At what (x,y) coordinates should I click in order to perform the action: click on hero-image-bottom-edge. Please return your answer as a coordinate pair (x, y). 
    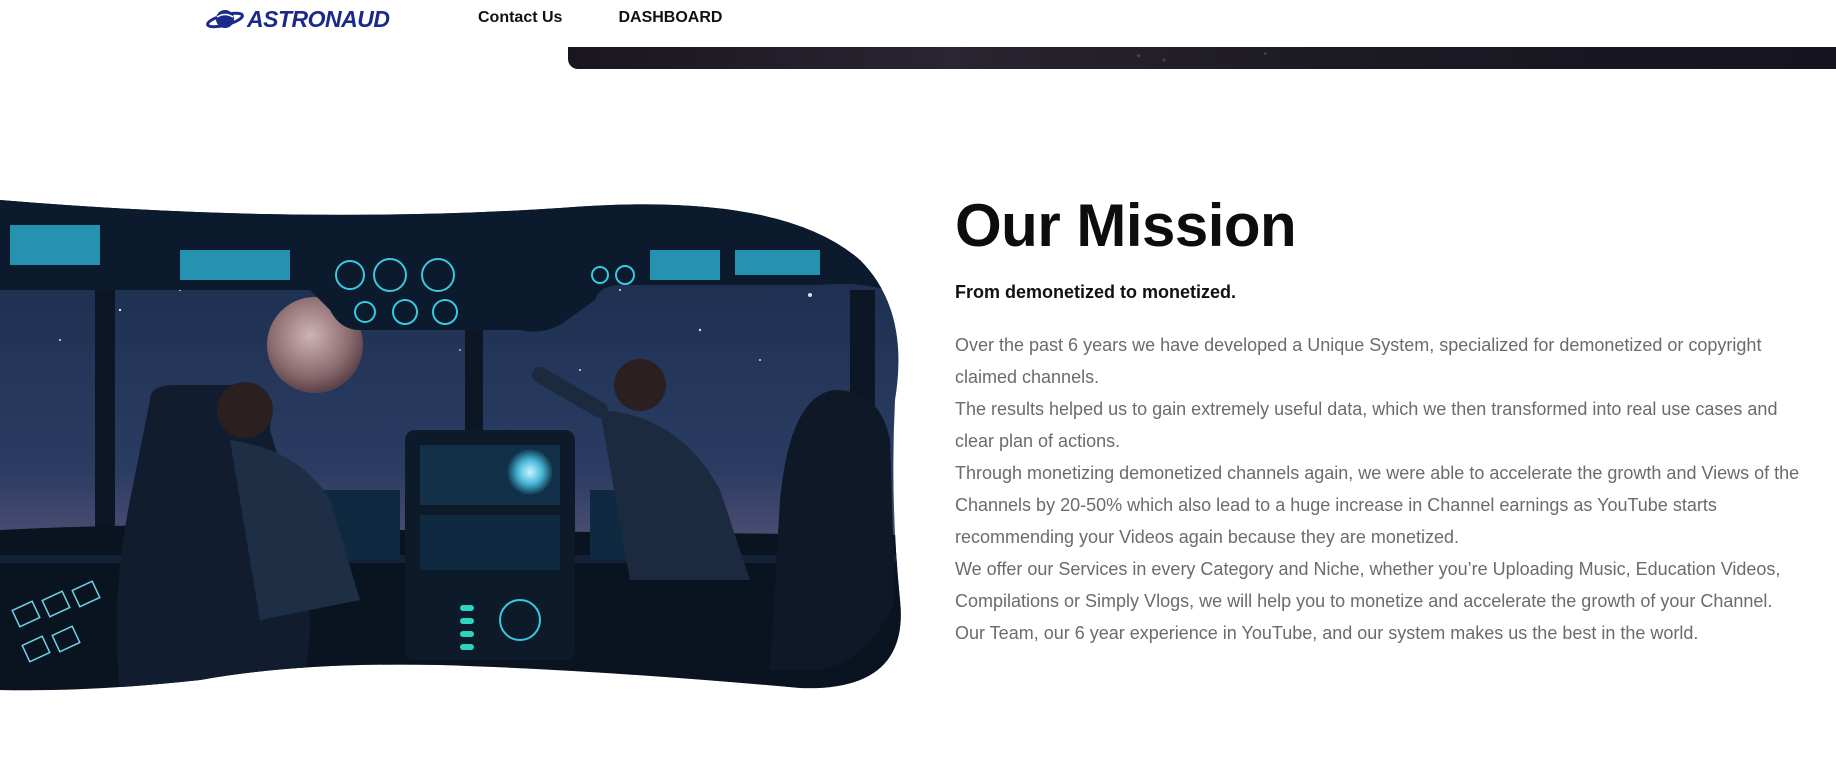
    Looking at the image, I should click on (1202, 58).